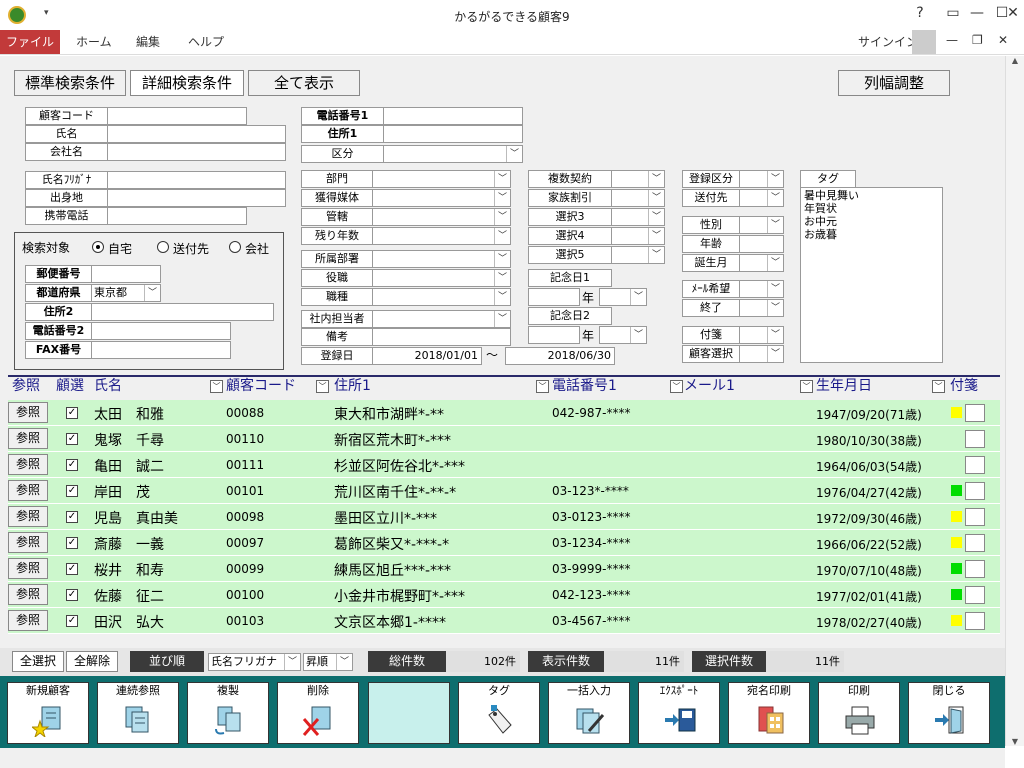 This screenshot has height=768, width=1024. What do you see at coordinates (70, 83) in the screenshot?
I see `tab-standard-search: 標準検索条件` at bounding box center [70, 83].